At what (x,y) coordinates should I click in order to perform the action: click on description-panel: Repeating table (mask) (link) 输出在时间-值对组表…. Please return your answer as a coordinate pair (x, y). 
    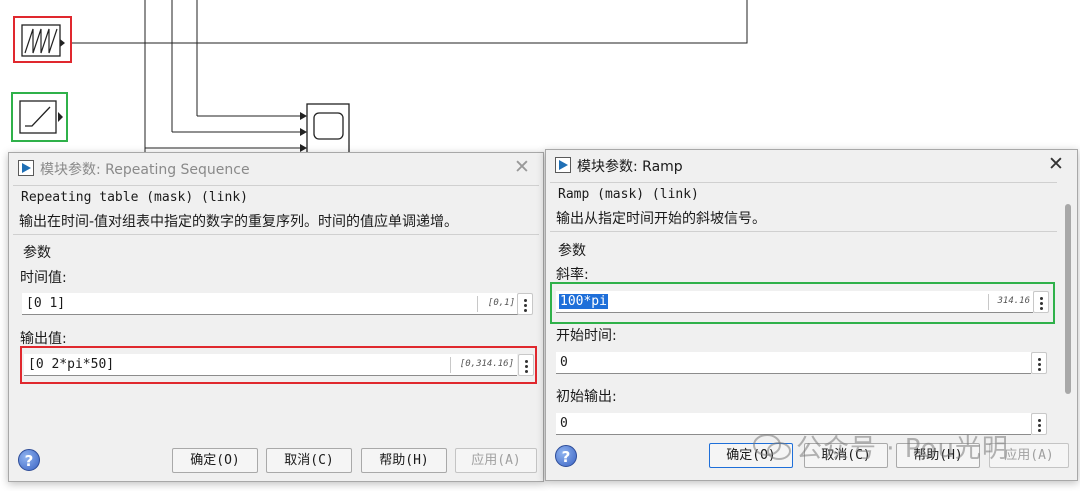
    Looking at the image, I should click on (276, 210).